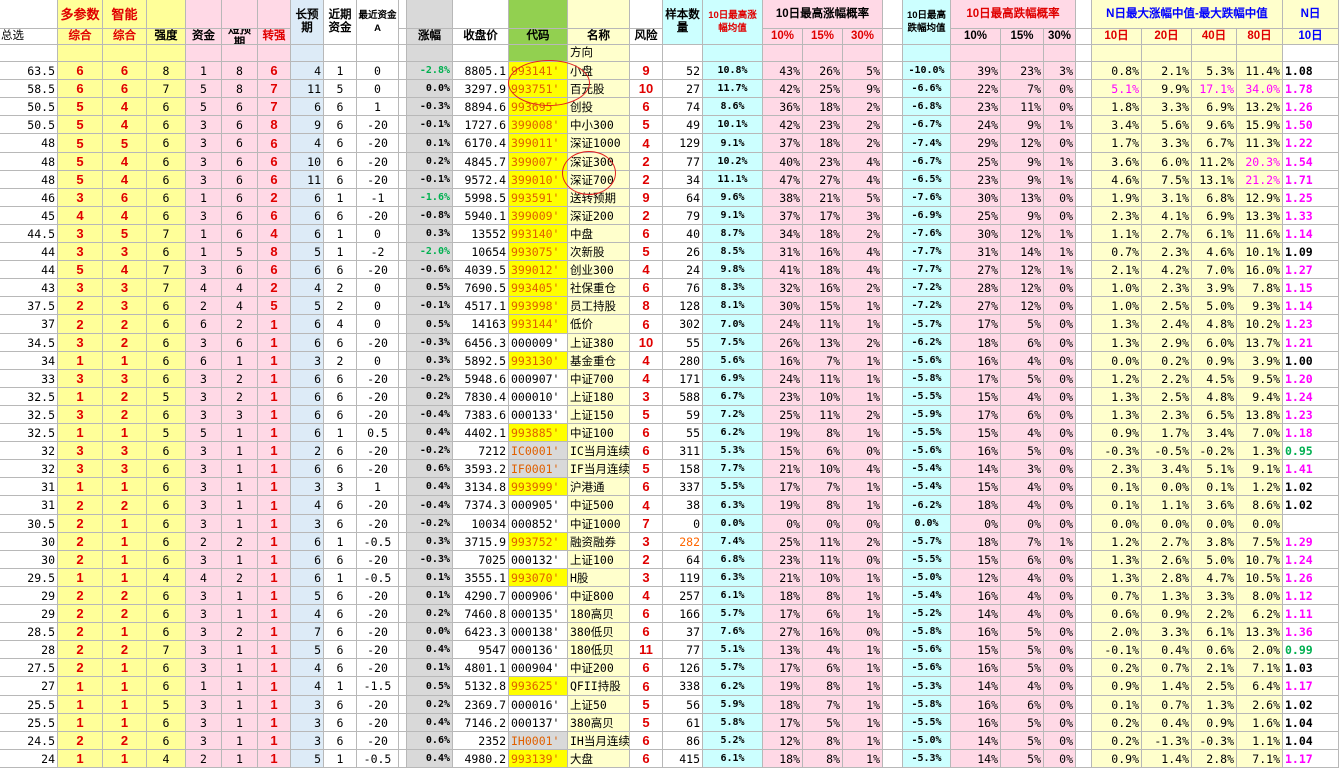 This screenshot has width=1339, height=771. What do you see at coordinates (29, 234) in the screenshot?
I see `cell-total: 44.5` at bounding box center [29, 234].